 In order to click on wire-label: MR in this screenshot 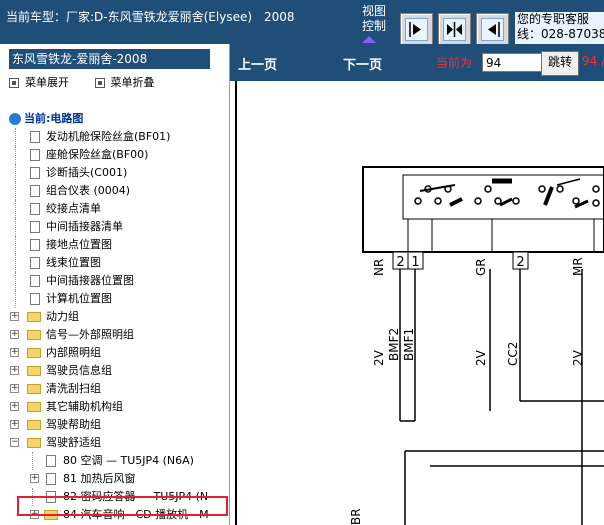, I will do `click(578, 266)`.